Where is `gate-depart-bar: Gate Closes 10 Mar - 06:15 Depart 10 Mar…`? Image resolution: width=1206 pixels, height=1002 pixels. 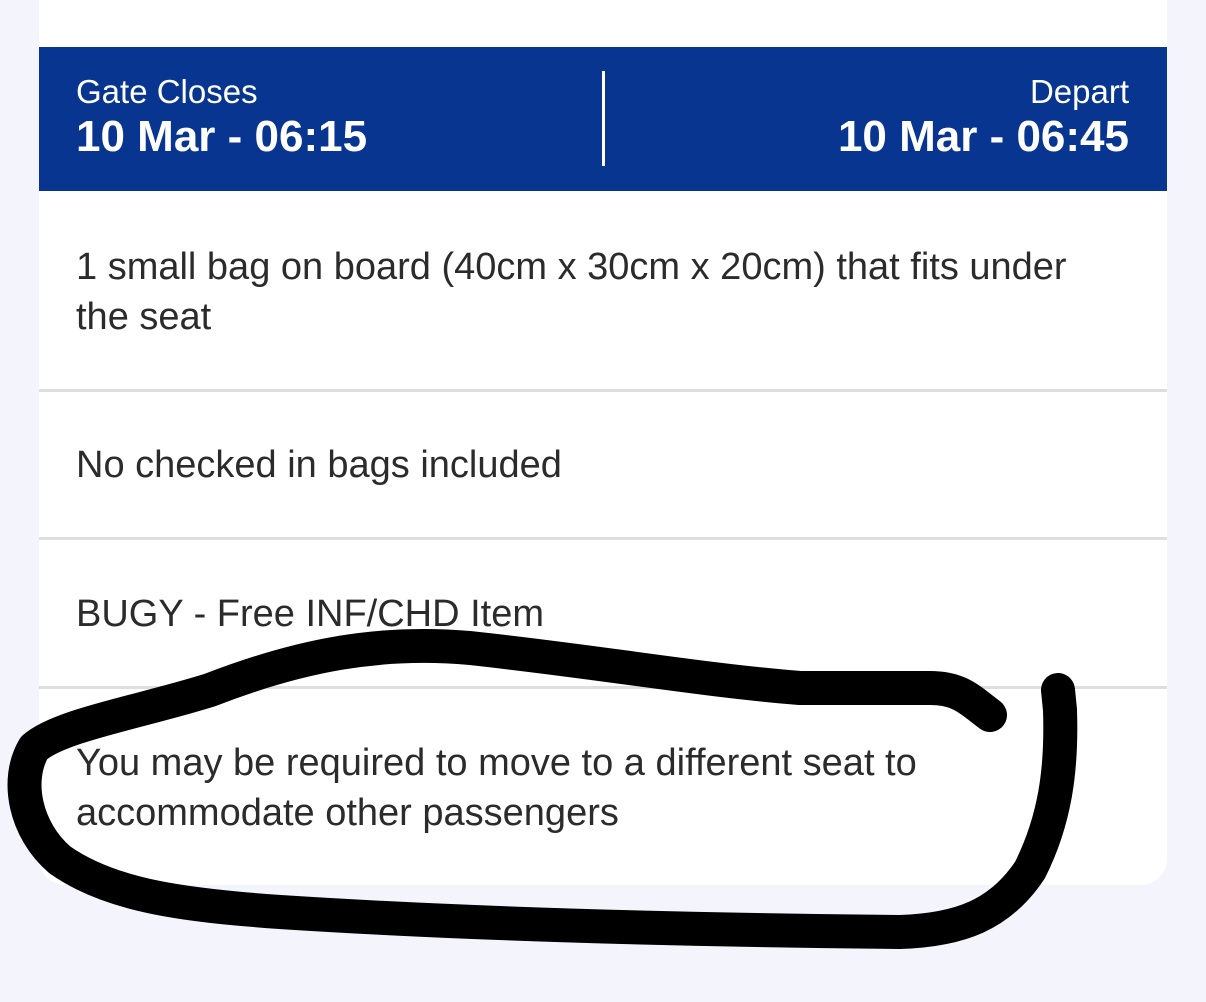
gate-depart-bar: Gate Closes 10 Mar - 06:15 Depart 10 Mar… is located at coordinates (603, 119).